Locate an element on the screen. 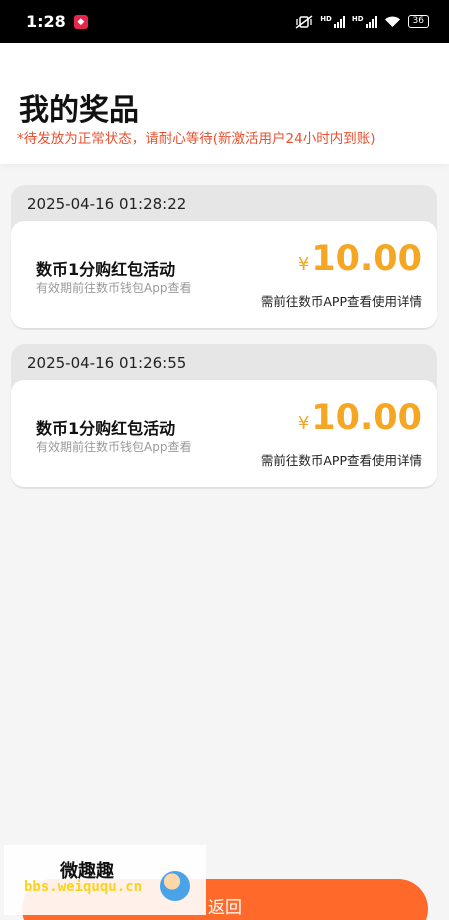 The image size is (449, 920). wifi-icon is located at coordinates (392, 21).